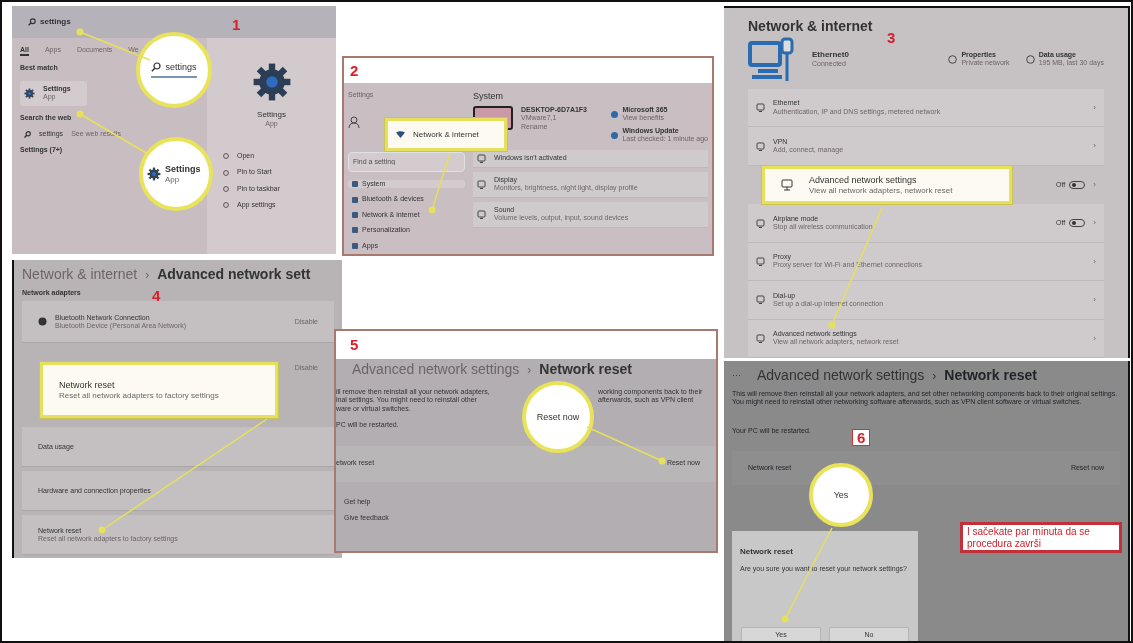 The width and height of the screenshot is (1133, 643). Describe the element at coordinates (271, 115) in the screenshot. I see `app-name: Settings` at that location.